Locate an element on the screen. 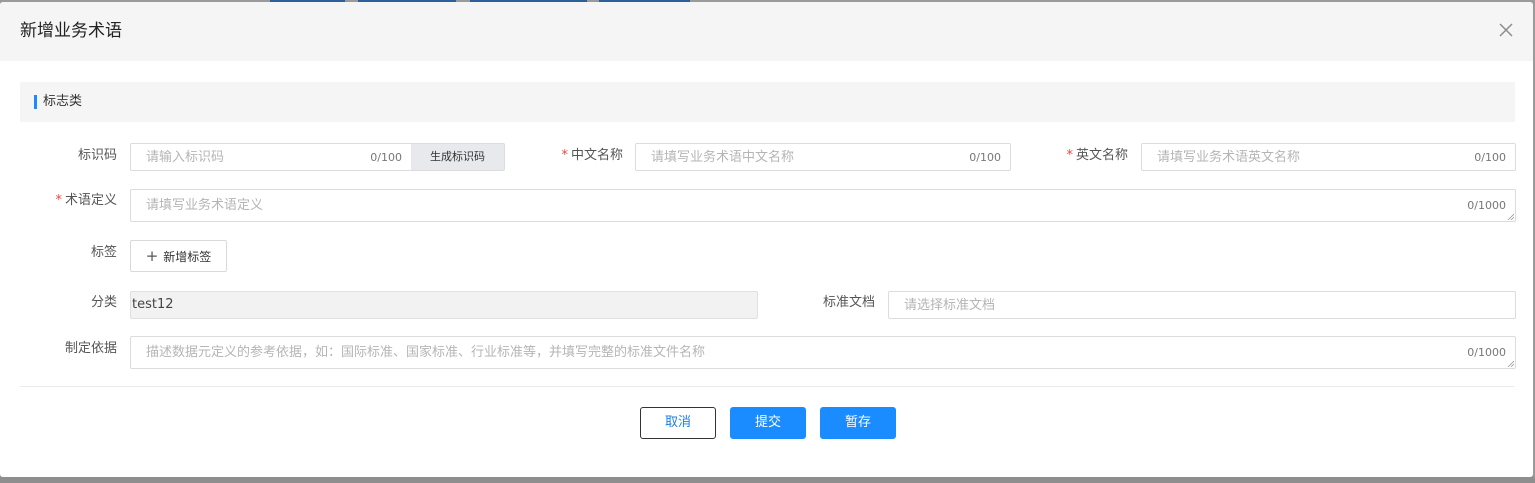 This screenshot has height=483, width=1535. tags-label: 标签 is located at coordinates (103, 252).